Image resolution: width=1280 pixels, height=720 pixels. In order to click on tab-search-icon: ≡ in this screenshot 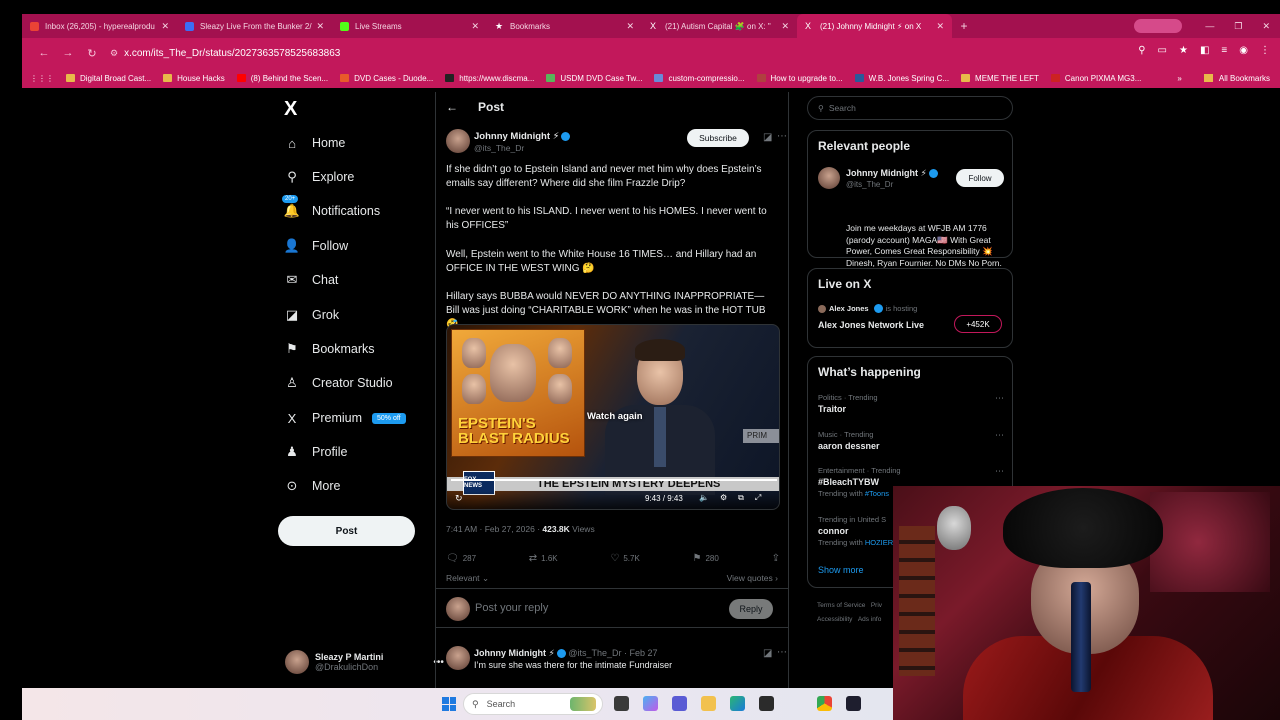, I will do `click(1224, 50)`.